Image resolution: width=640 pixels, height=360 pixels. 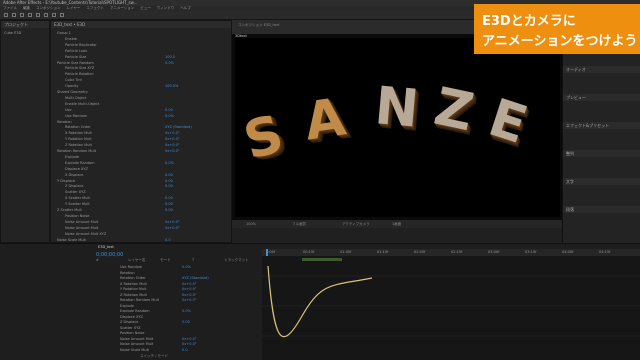 I want to click on effect-row: Explode Random 0.0%, so click(x=142, y=163).